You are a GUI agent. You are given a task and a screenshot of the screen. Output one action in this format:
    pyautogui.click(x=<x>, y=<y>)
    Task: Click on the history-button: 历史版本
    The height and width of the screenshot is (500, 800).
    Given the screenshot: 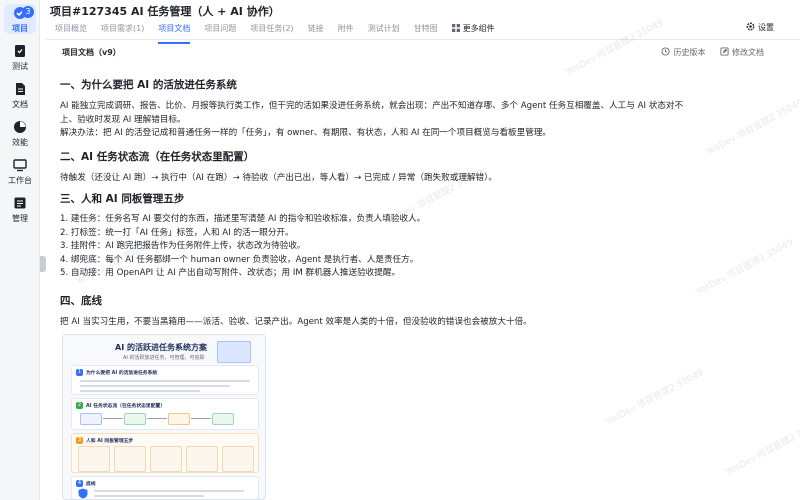 What is the action you would take?
    pyautogui.click(x=683, y=52)
    